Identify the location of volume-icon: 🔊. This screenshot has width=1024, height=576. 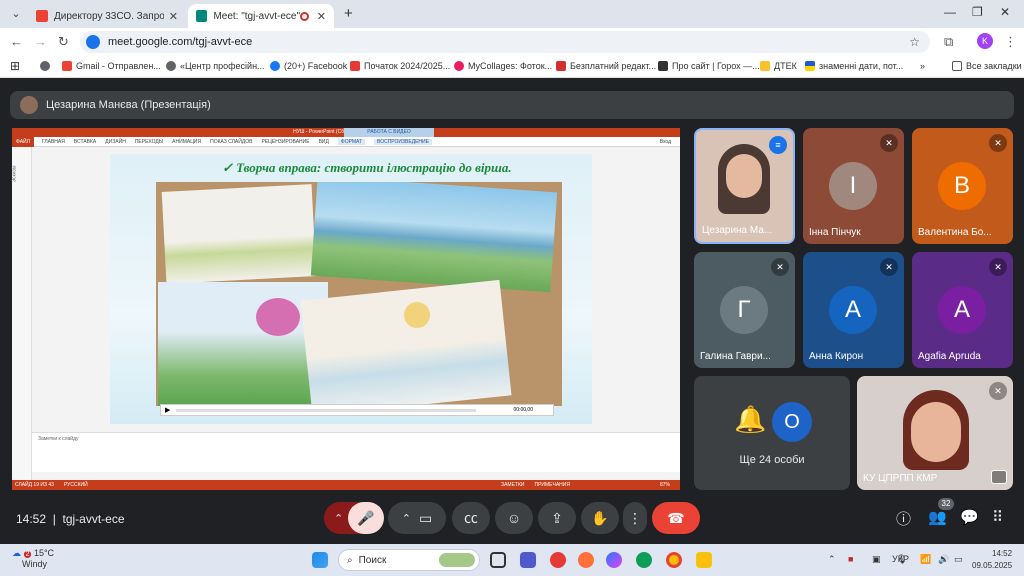
(943, 559).